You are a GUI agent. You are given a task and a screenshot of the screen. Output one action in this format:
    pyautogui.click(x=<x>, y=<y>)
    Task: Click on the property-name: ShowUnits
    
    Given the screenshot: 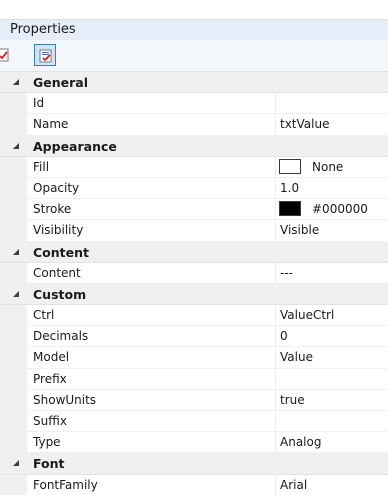 What is the action you would take?
    pyautogui.click(x=65, y=399)
    